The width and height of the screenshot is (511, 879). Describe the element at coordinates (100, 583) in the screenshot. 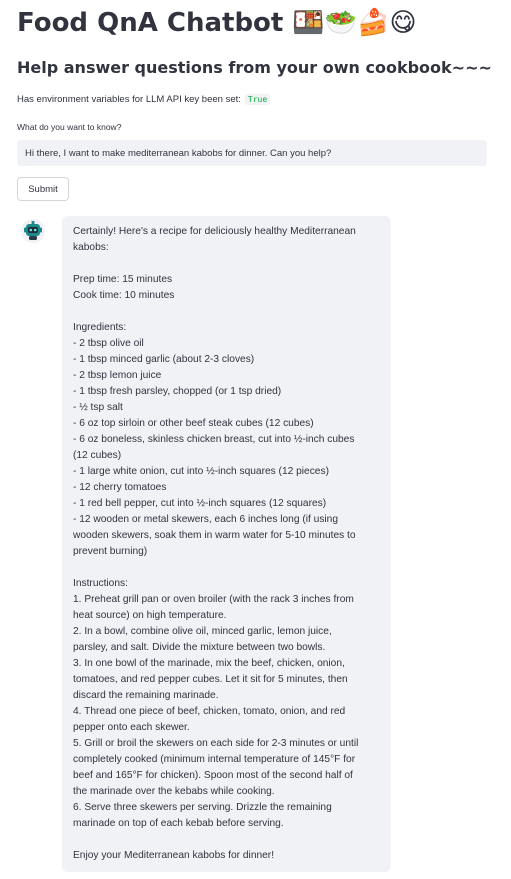

I see `message-line: Instructions:` at that location.